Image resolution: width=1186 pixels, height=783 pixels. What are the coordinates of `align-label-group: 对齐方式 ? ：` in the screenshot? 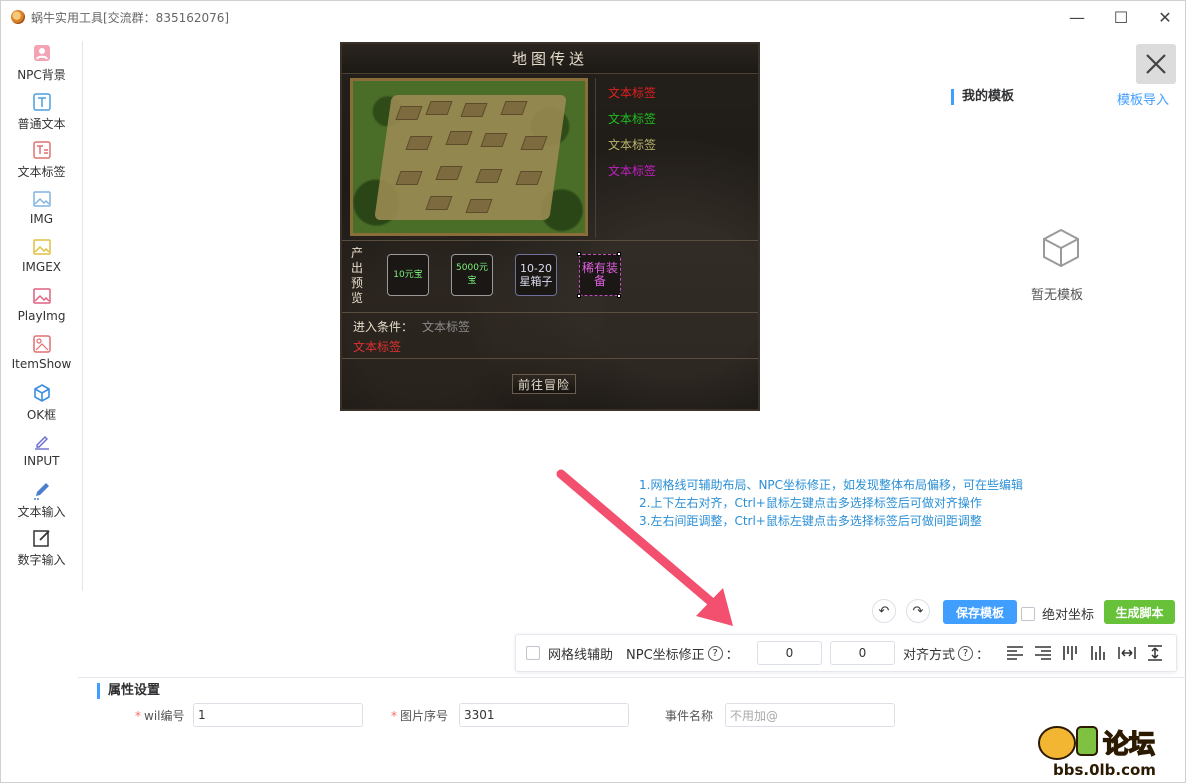 It's located at (946, 653).